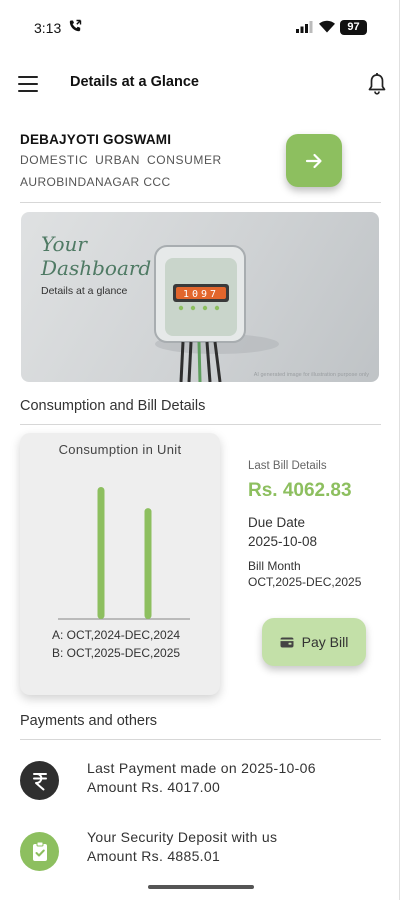 The width and height of the screenshot is (401, 900). I want to click on electric-meter-illustration: 1097, so click(216, 313).